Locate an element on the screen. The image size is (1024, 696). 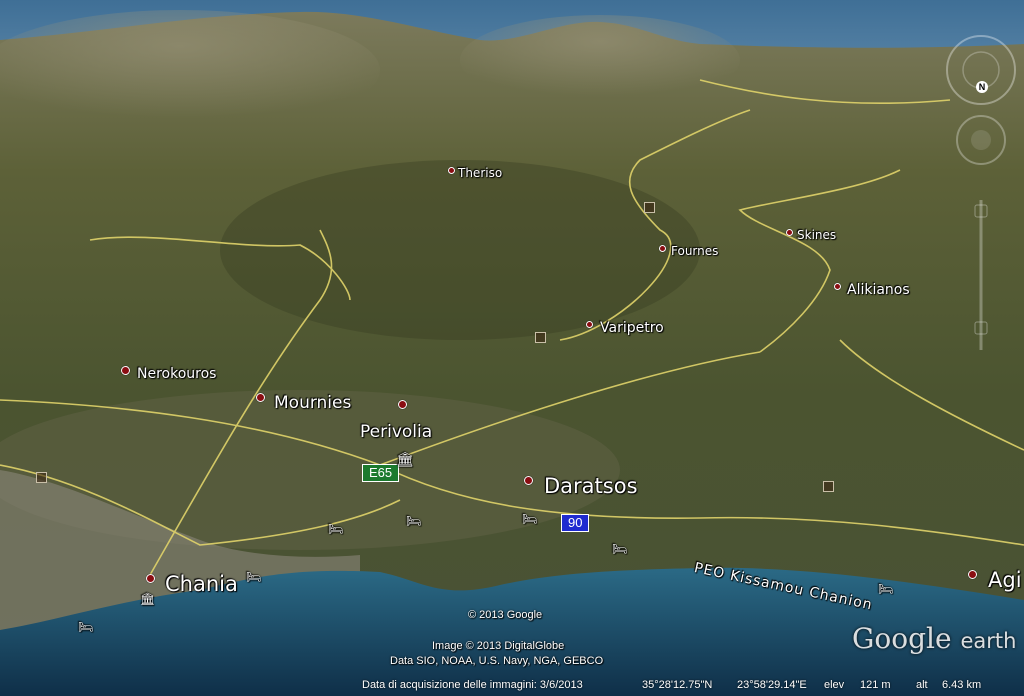
place-label: Theriso is located at coordinates (480, 173).